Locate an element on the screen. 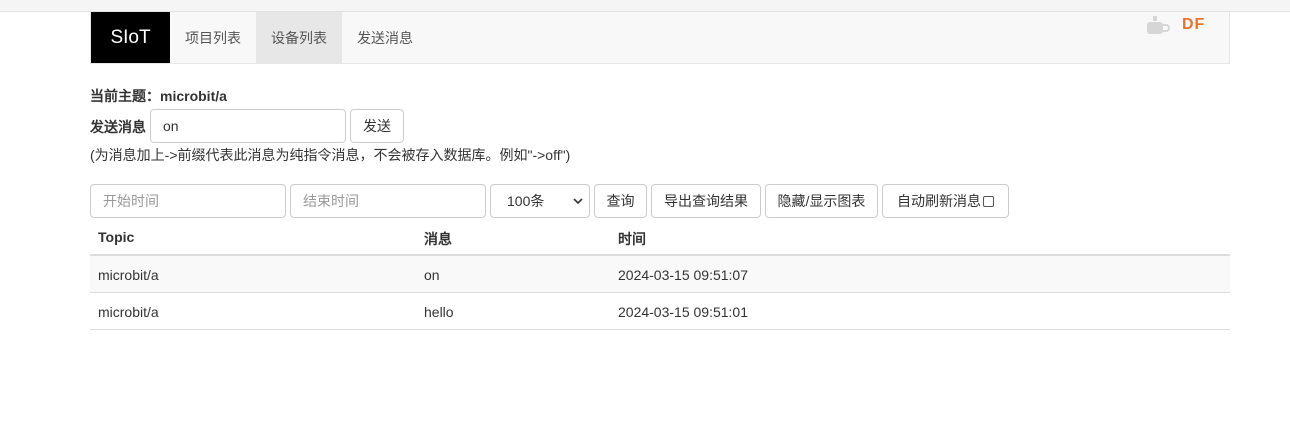 The width and height of the screenshot is (1290, 438). cell-time: 2024-03-15 09:51:07 is located at coordinates (683, 275).